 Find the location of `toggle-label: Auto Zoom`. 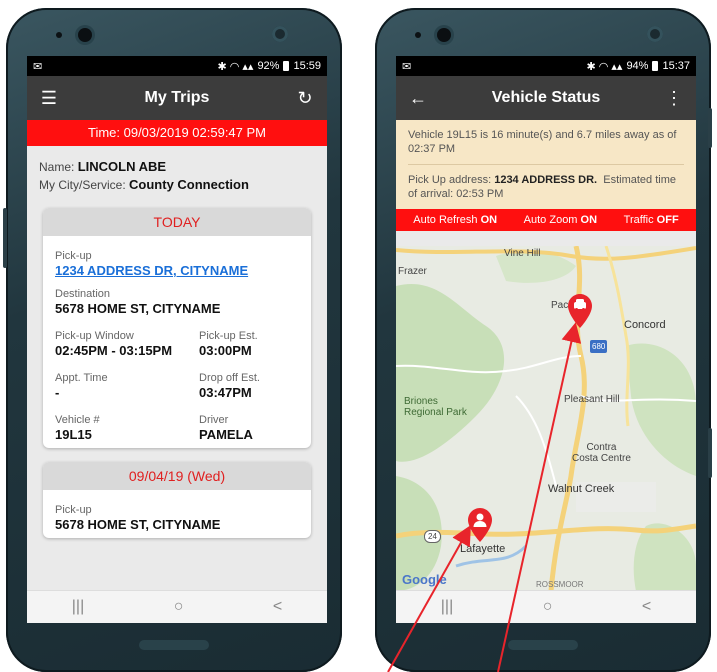

toggle-label: Auto Zoom is located at coordinates (550, 220).